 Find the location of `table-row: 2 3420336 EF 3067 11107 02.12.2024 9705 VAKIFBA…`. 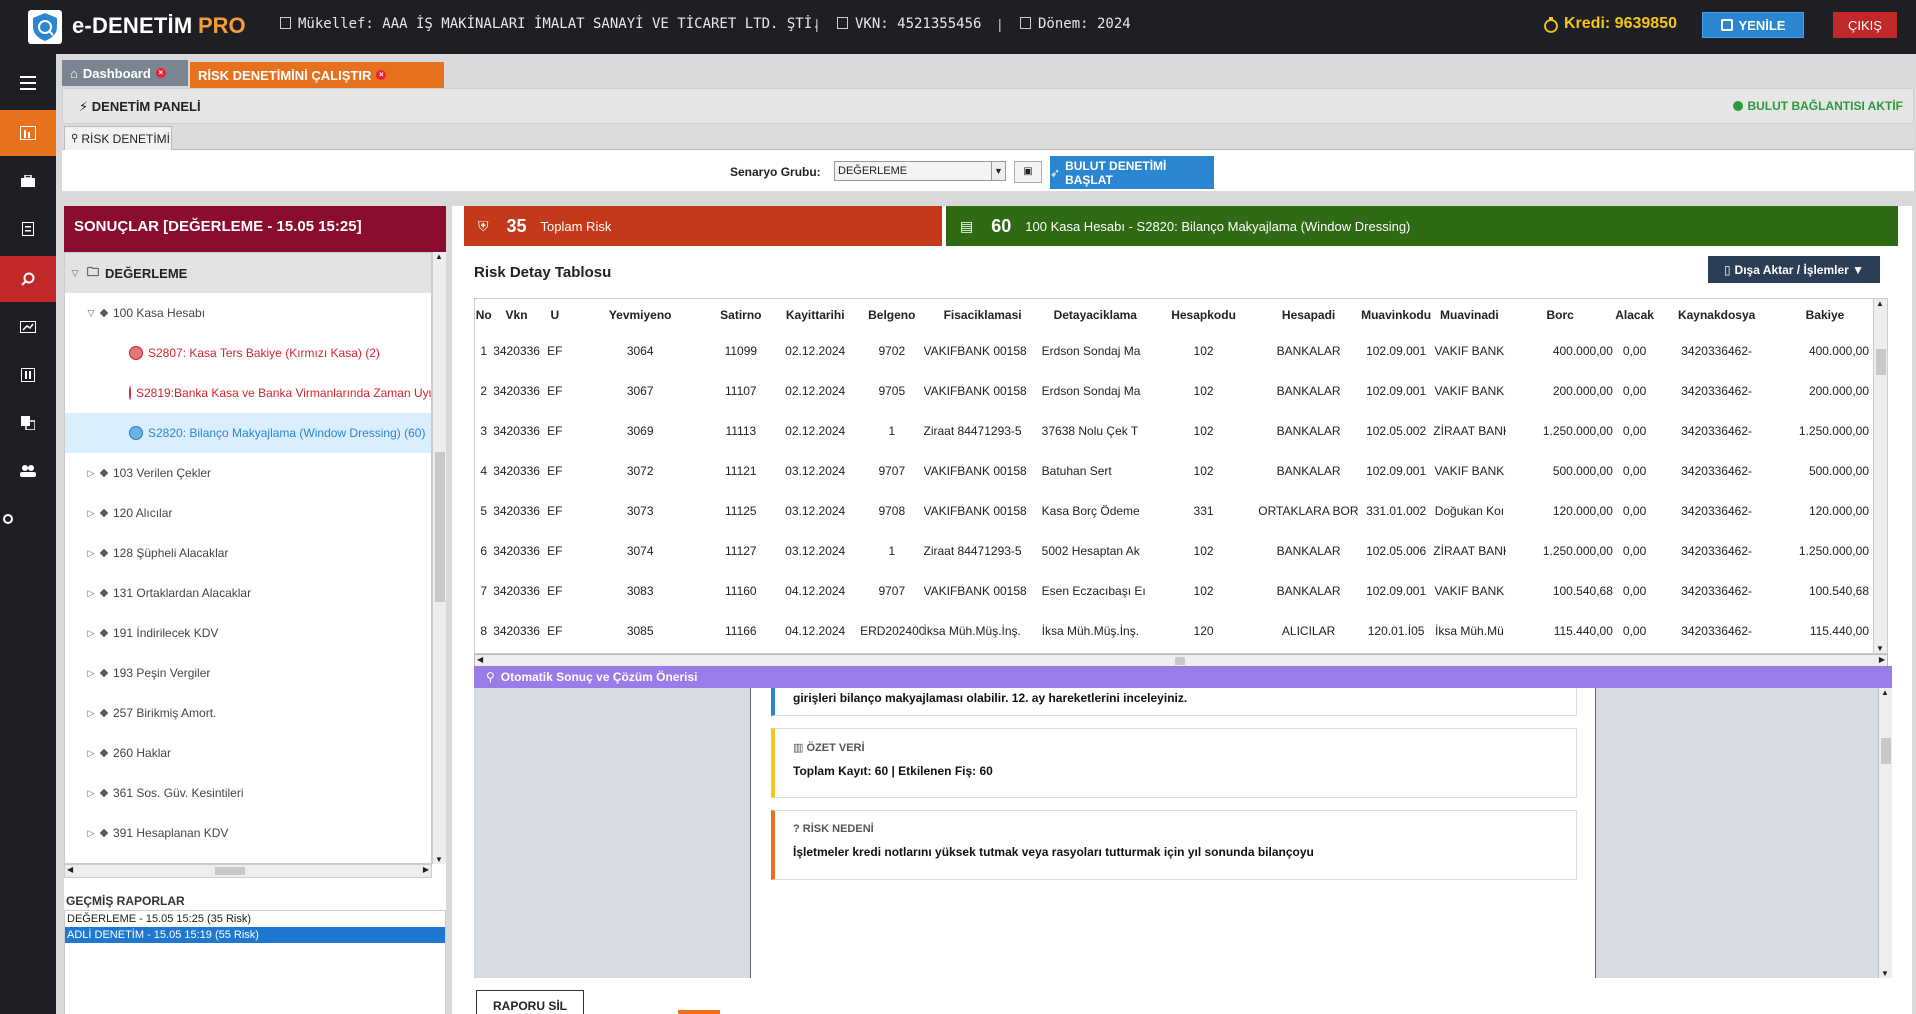

table-row: 2 3420336 EF 3067 11107 02.12.2024 9705 VAKIFBA… is located at coordinates (1173, 391).